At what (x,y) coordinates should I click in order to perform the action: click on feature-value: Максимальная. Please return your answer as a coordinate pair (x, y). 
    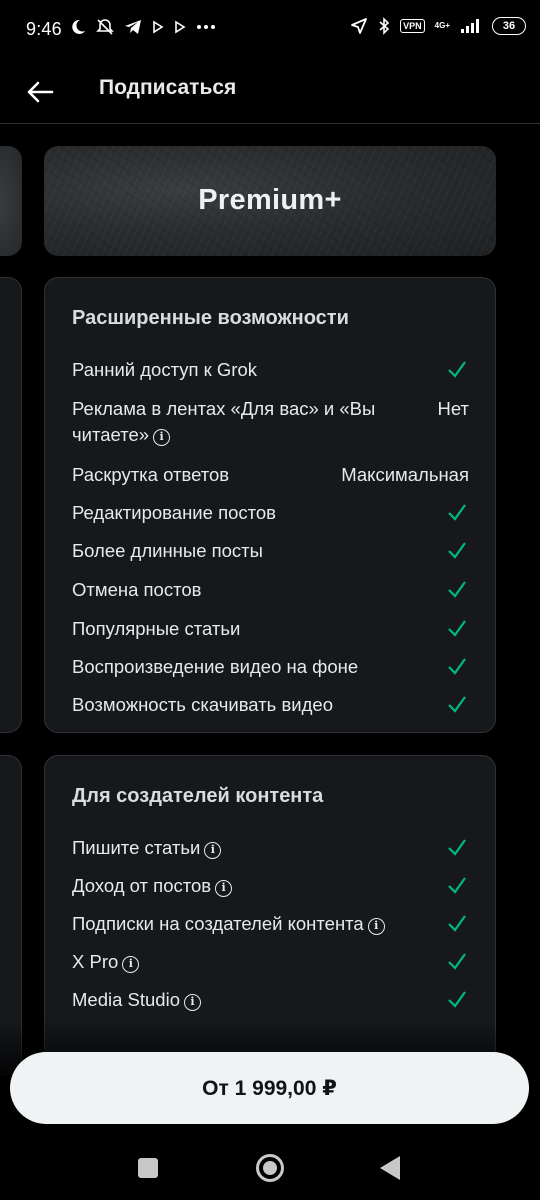
    Looking at the image, I should click on (405, 474).